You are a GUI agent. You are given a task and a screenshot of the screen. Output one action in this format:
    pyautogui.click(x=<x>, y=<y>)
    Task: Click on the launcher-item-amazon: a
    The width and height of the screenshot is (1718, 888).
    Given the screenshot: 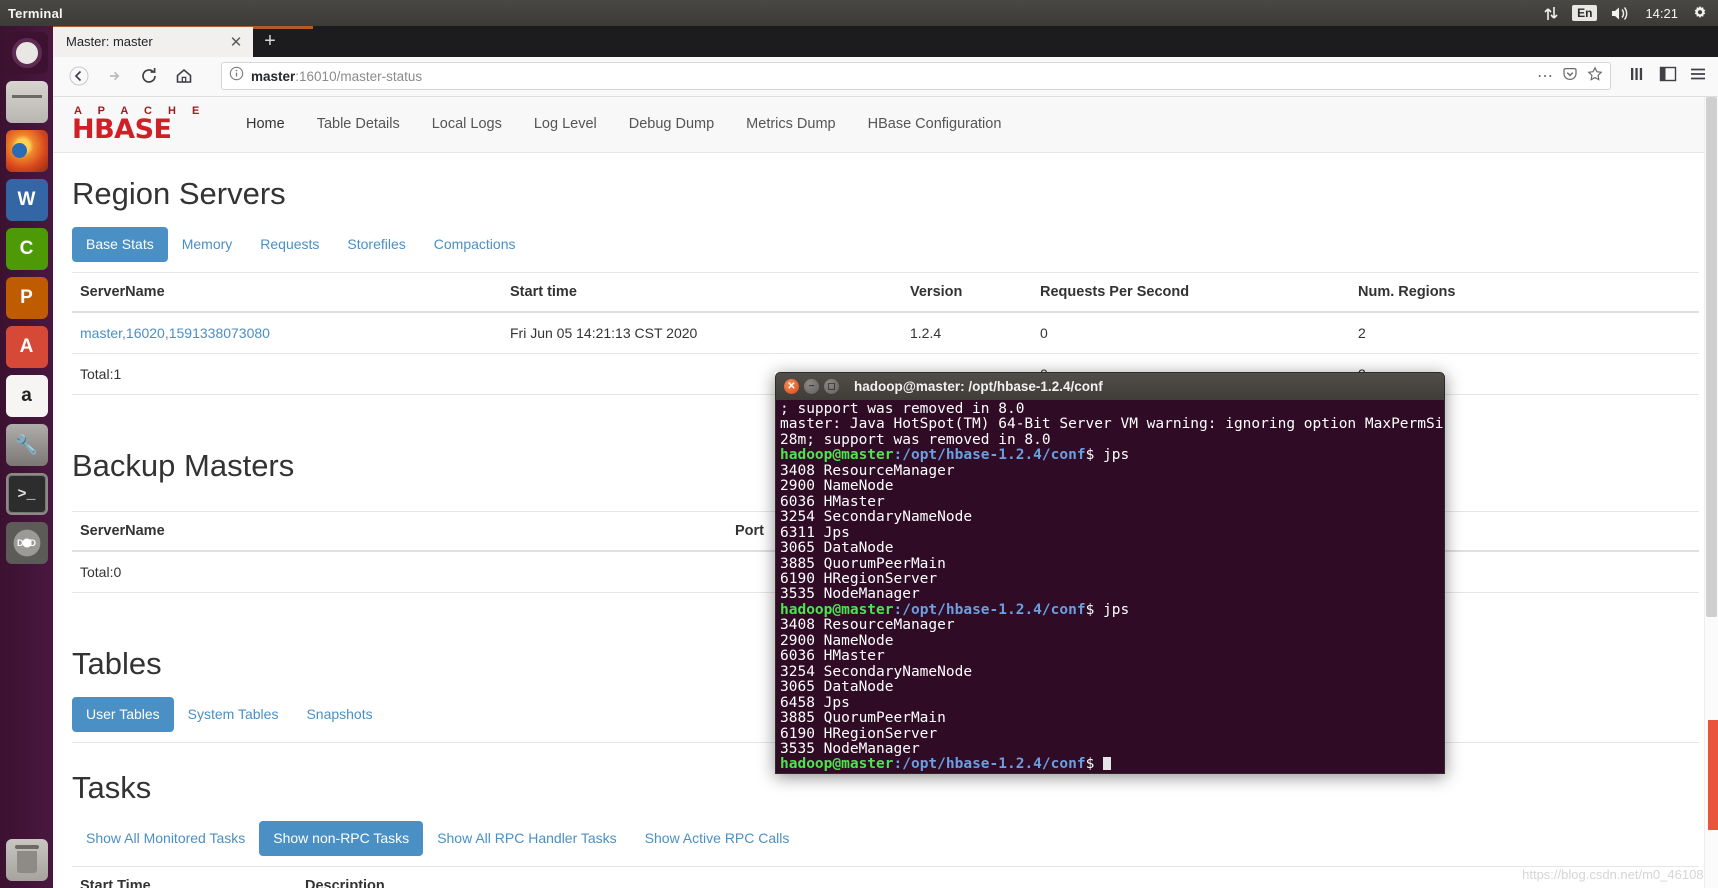 What is the action you would take?
    pyautogui.click(x=26, y=396)
    